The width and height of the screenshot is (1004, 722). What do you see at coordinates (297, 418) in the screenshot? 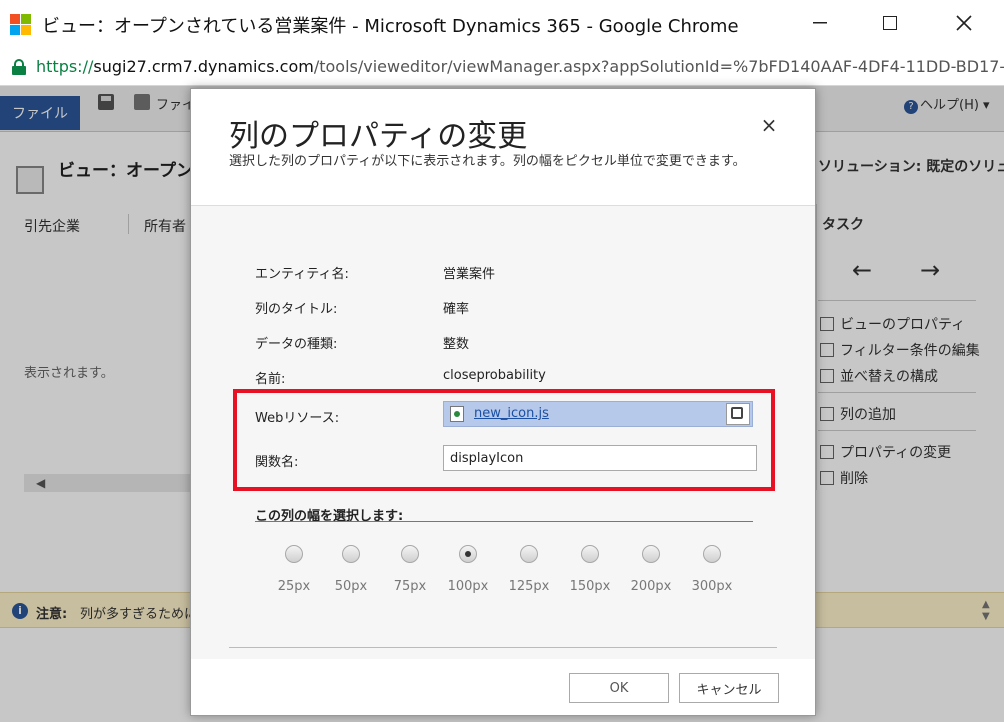
I see `web-resource-label: Webリソース:` at bounding box center [297, 418].